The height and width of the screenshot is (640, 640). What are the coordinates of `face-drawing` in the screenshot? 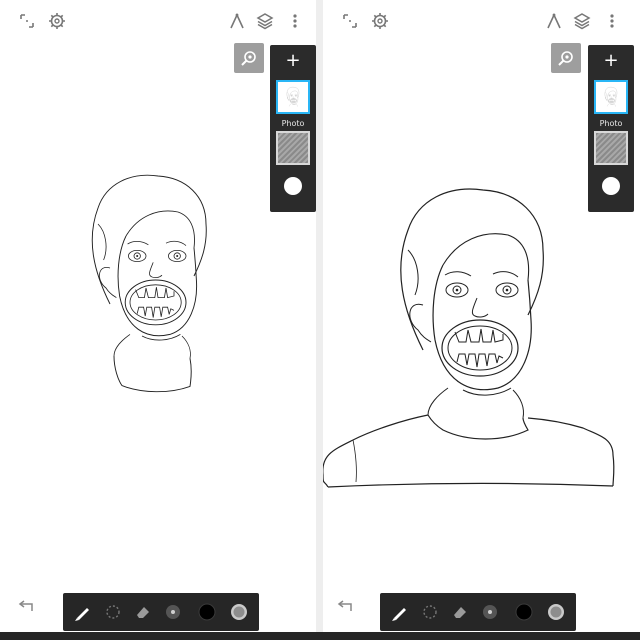 It's located at (149, 283).